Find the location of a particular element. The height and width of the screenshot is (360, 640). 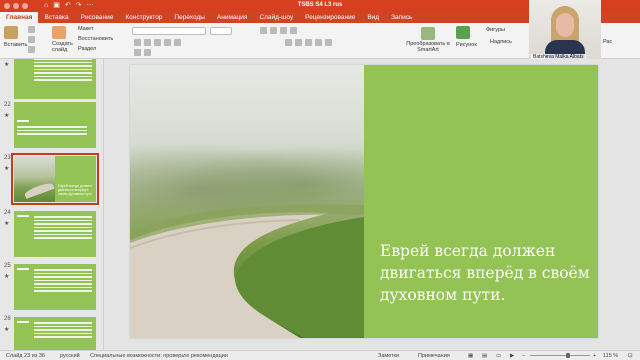

bullets-icon is located at coordinates (263, 30).